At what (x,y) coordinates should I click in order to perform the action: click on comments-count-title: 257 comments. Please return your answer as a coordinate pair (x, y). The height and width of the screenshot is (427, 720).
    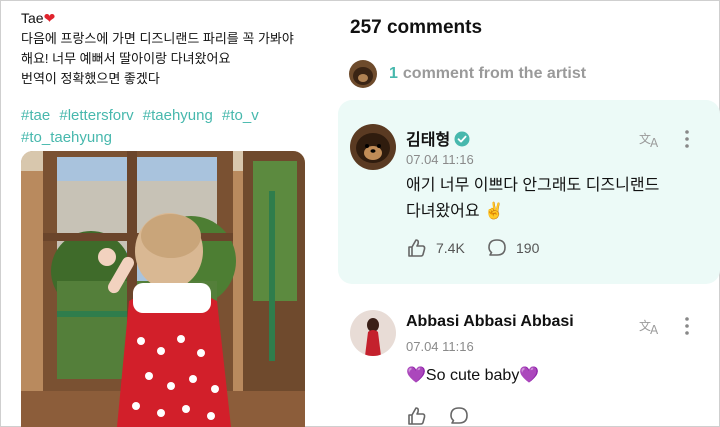
    Looking at the image, I should click on (416, 27).